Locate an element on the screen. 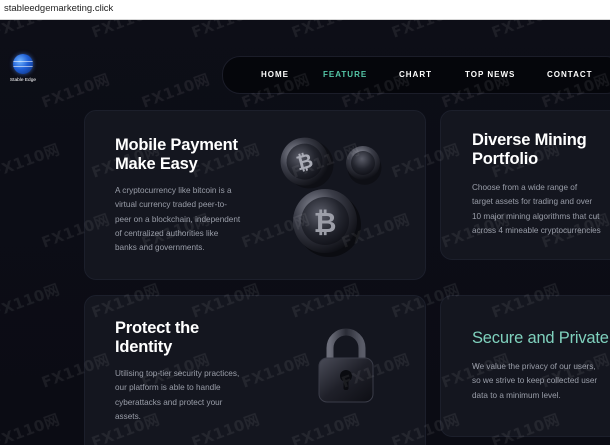  address-bar-url: stableedgemarketing.click is located at coordinates (58, 8).